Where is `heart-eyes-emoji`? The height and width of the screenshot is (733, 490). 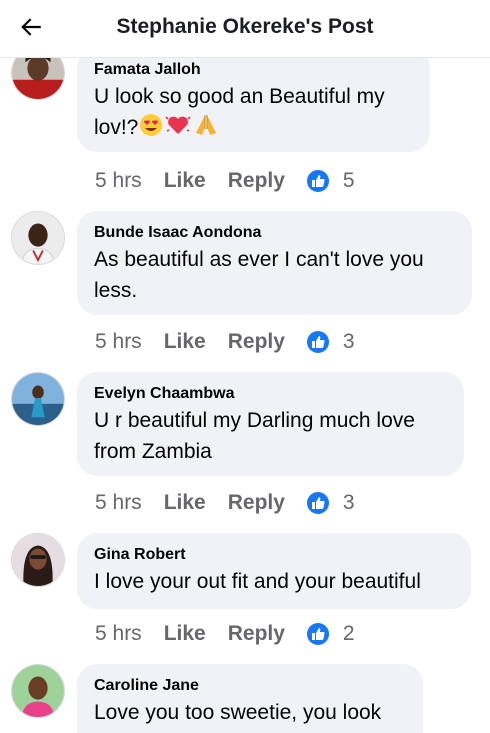
heart-eyes-emoji is located at coordinates (151, 125).